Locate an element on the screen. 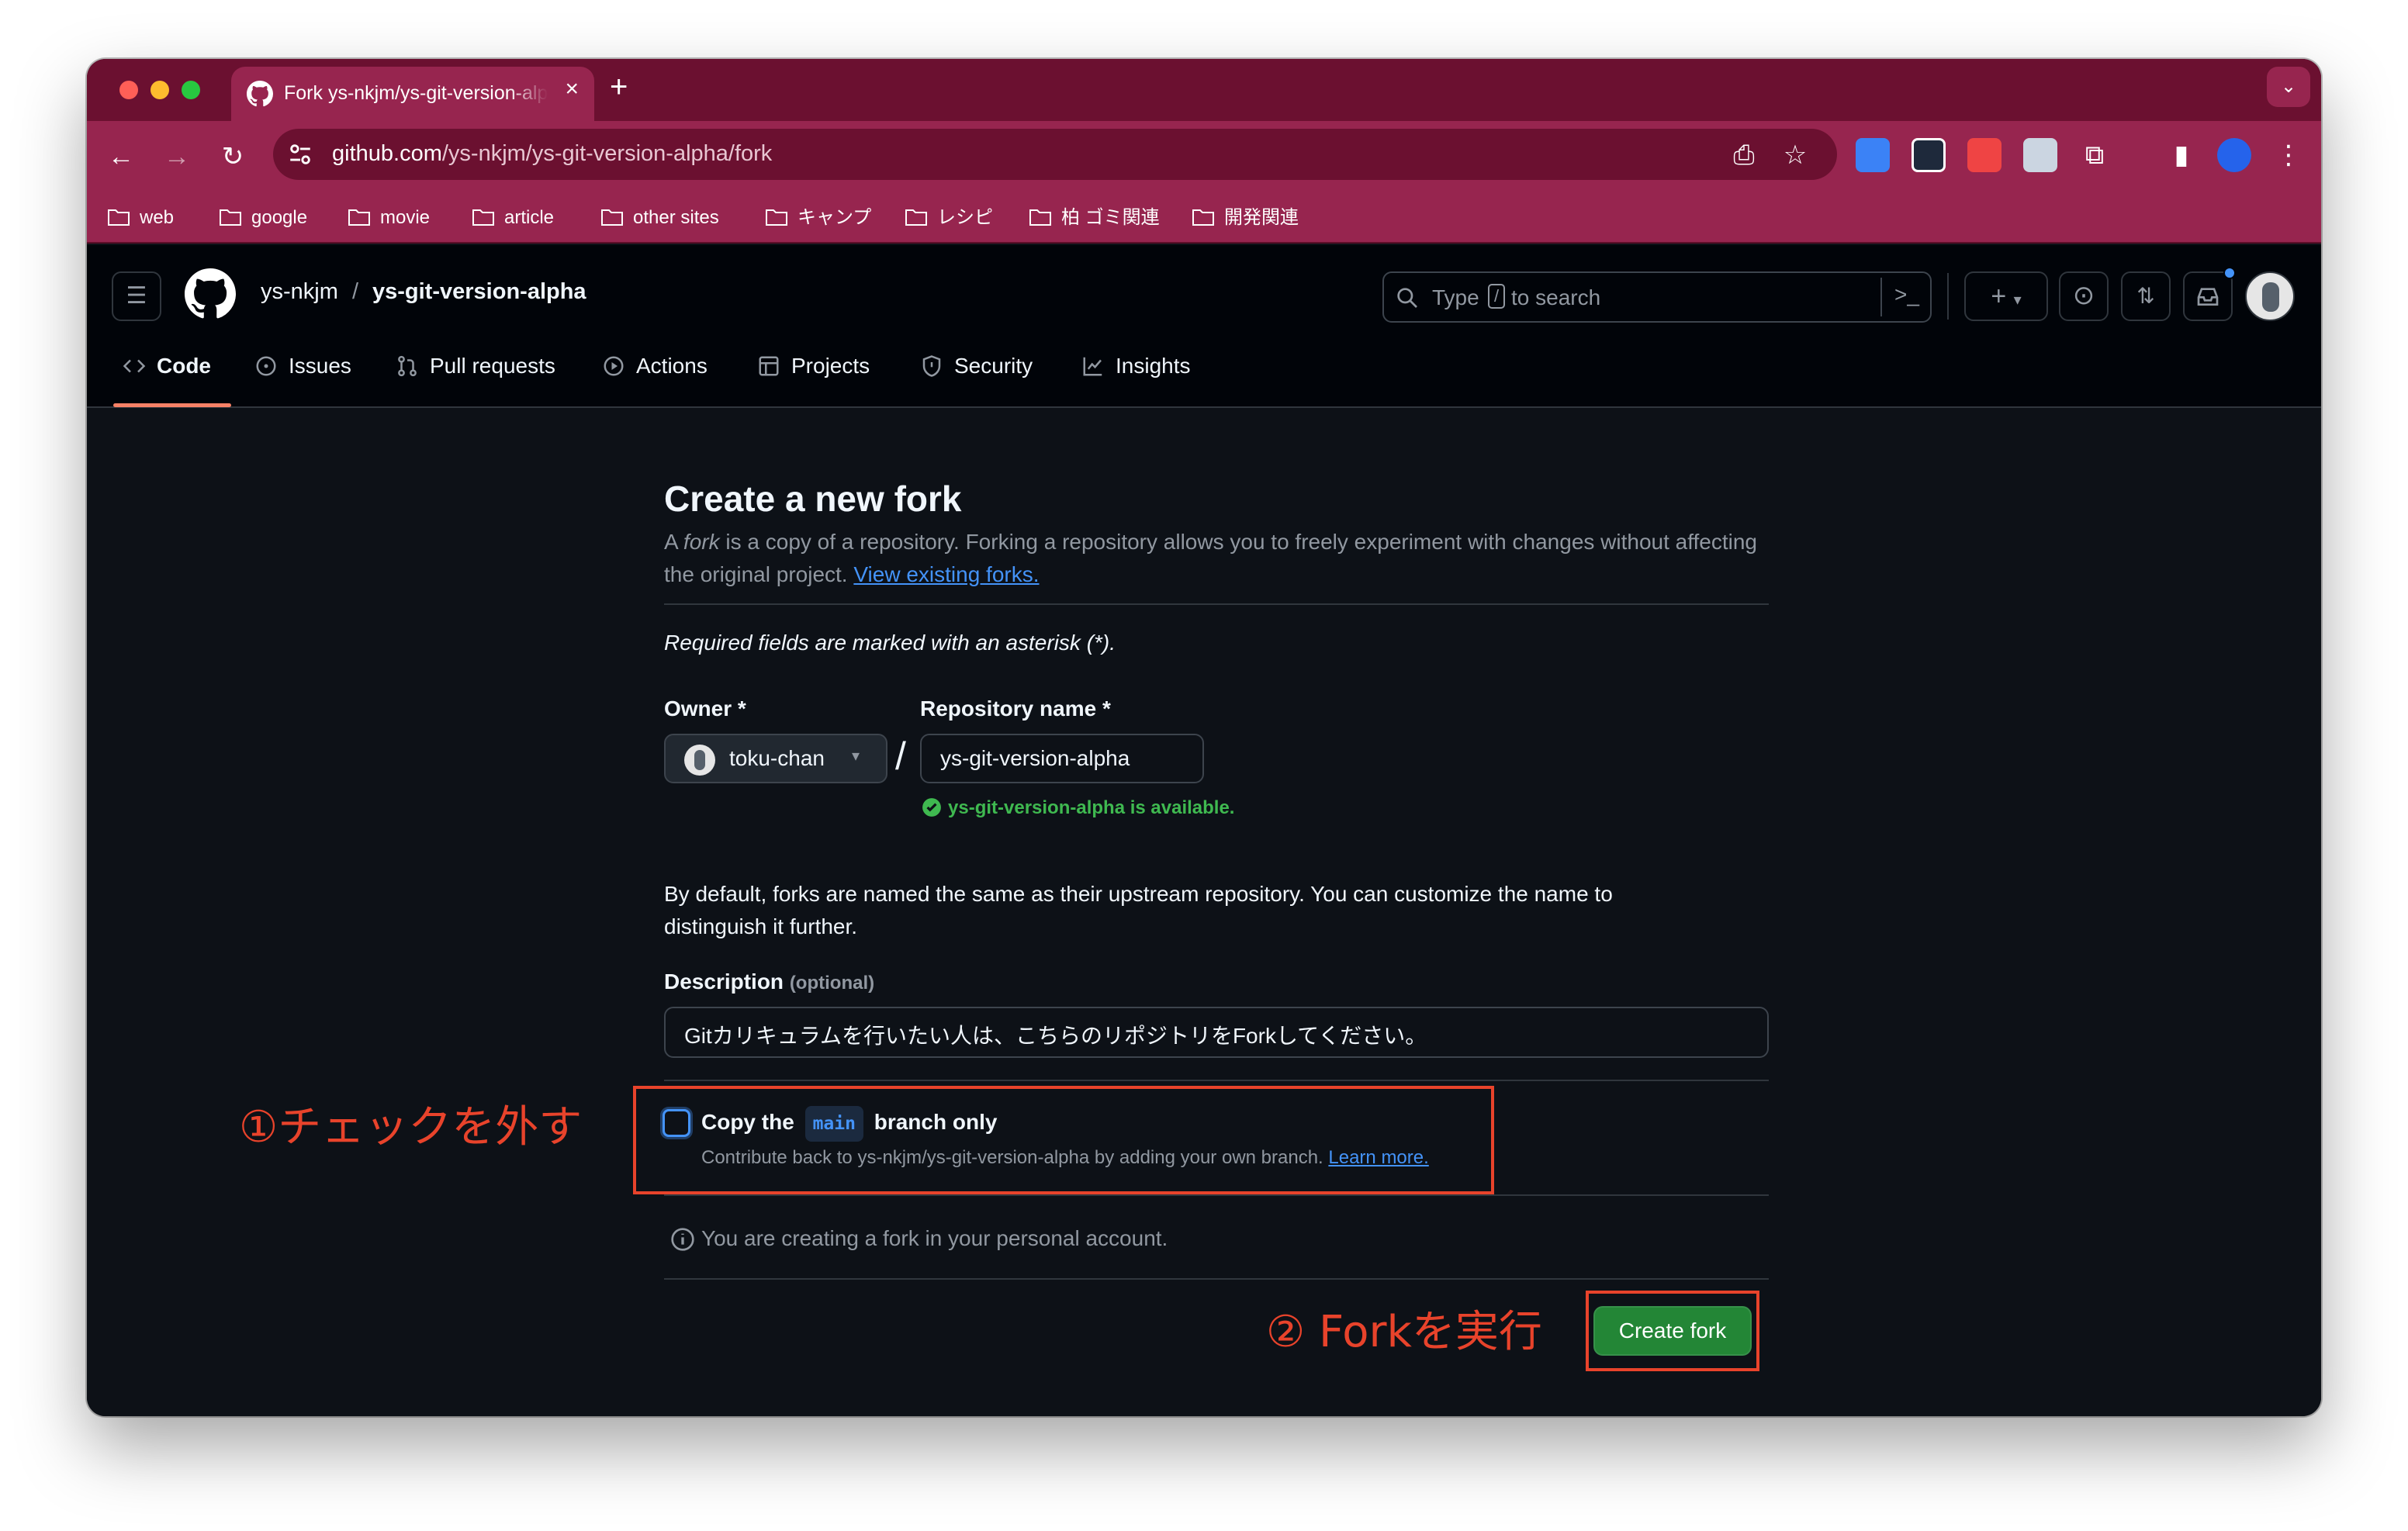 The image size is (2408, 1531). side-panel-icon: ▮ is located at coordinates (2181, 155).